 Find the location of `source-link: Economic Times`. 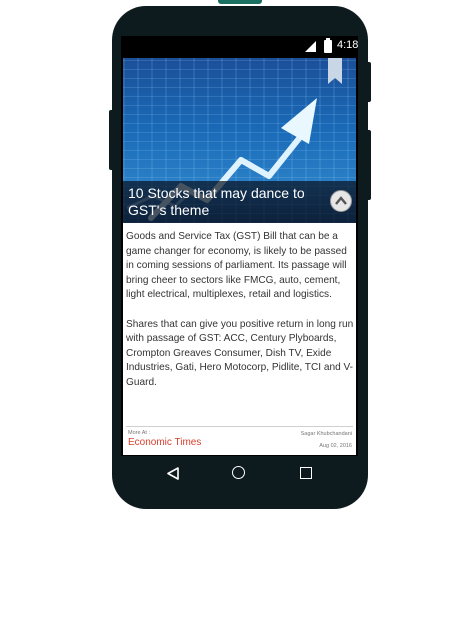

source-link: Economic Times is located at coordinates (164, 442).